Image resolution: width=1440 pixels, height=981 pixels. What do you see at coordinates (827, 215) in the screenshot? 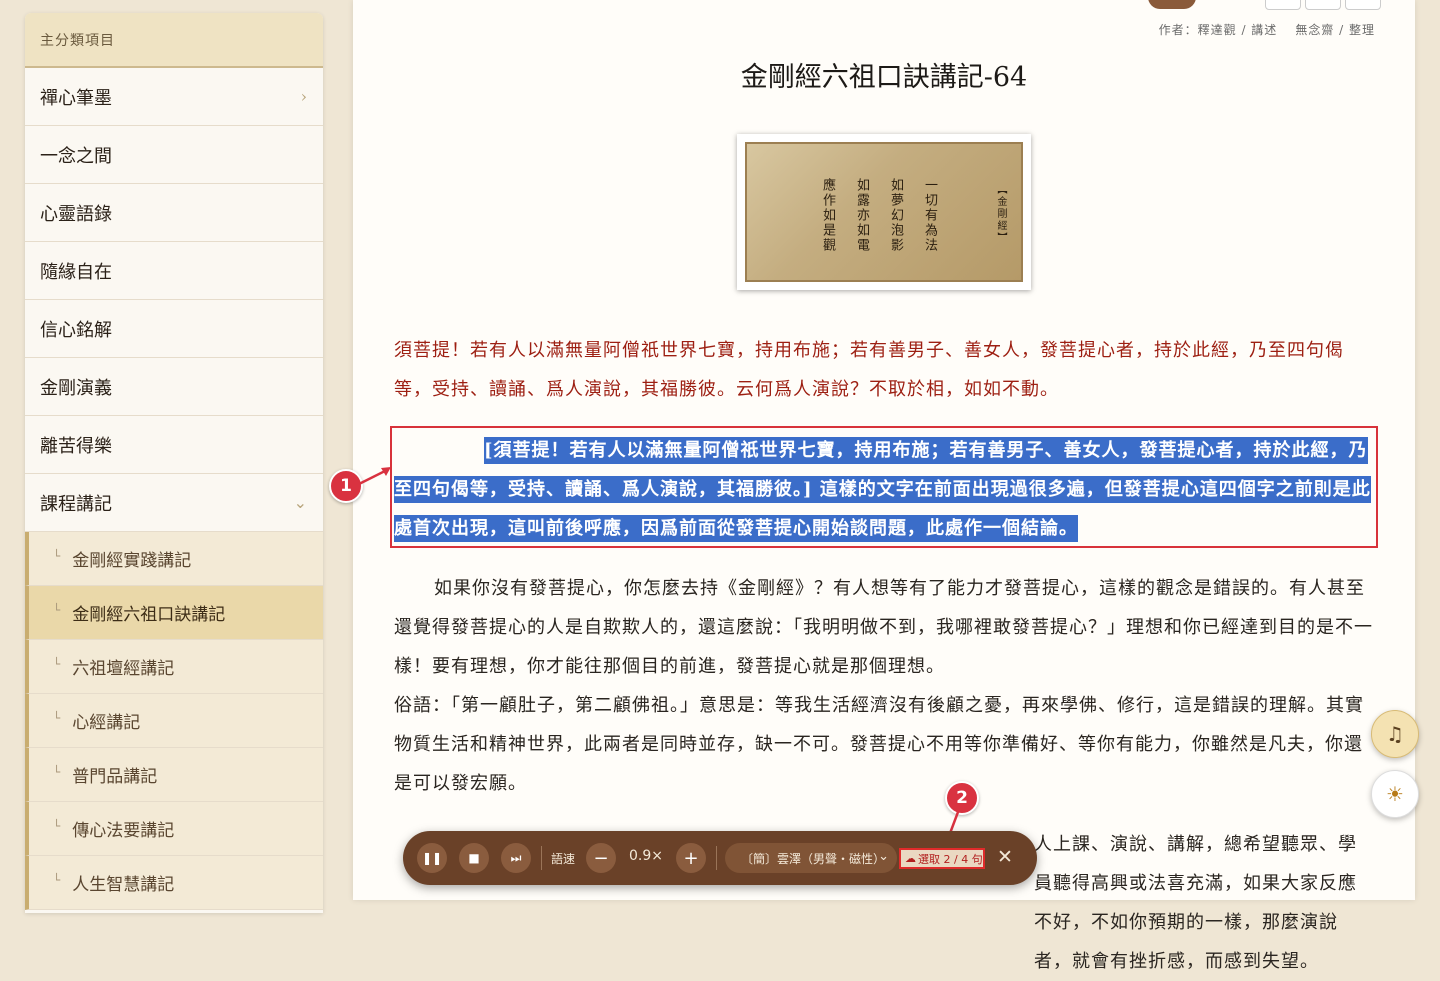
I see `sutra-column: 應作如是觀` at bounding box center [827, 215].